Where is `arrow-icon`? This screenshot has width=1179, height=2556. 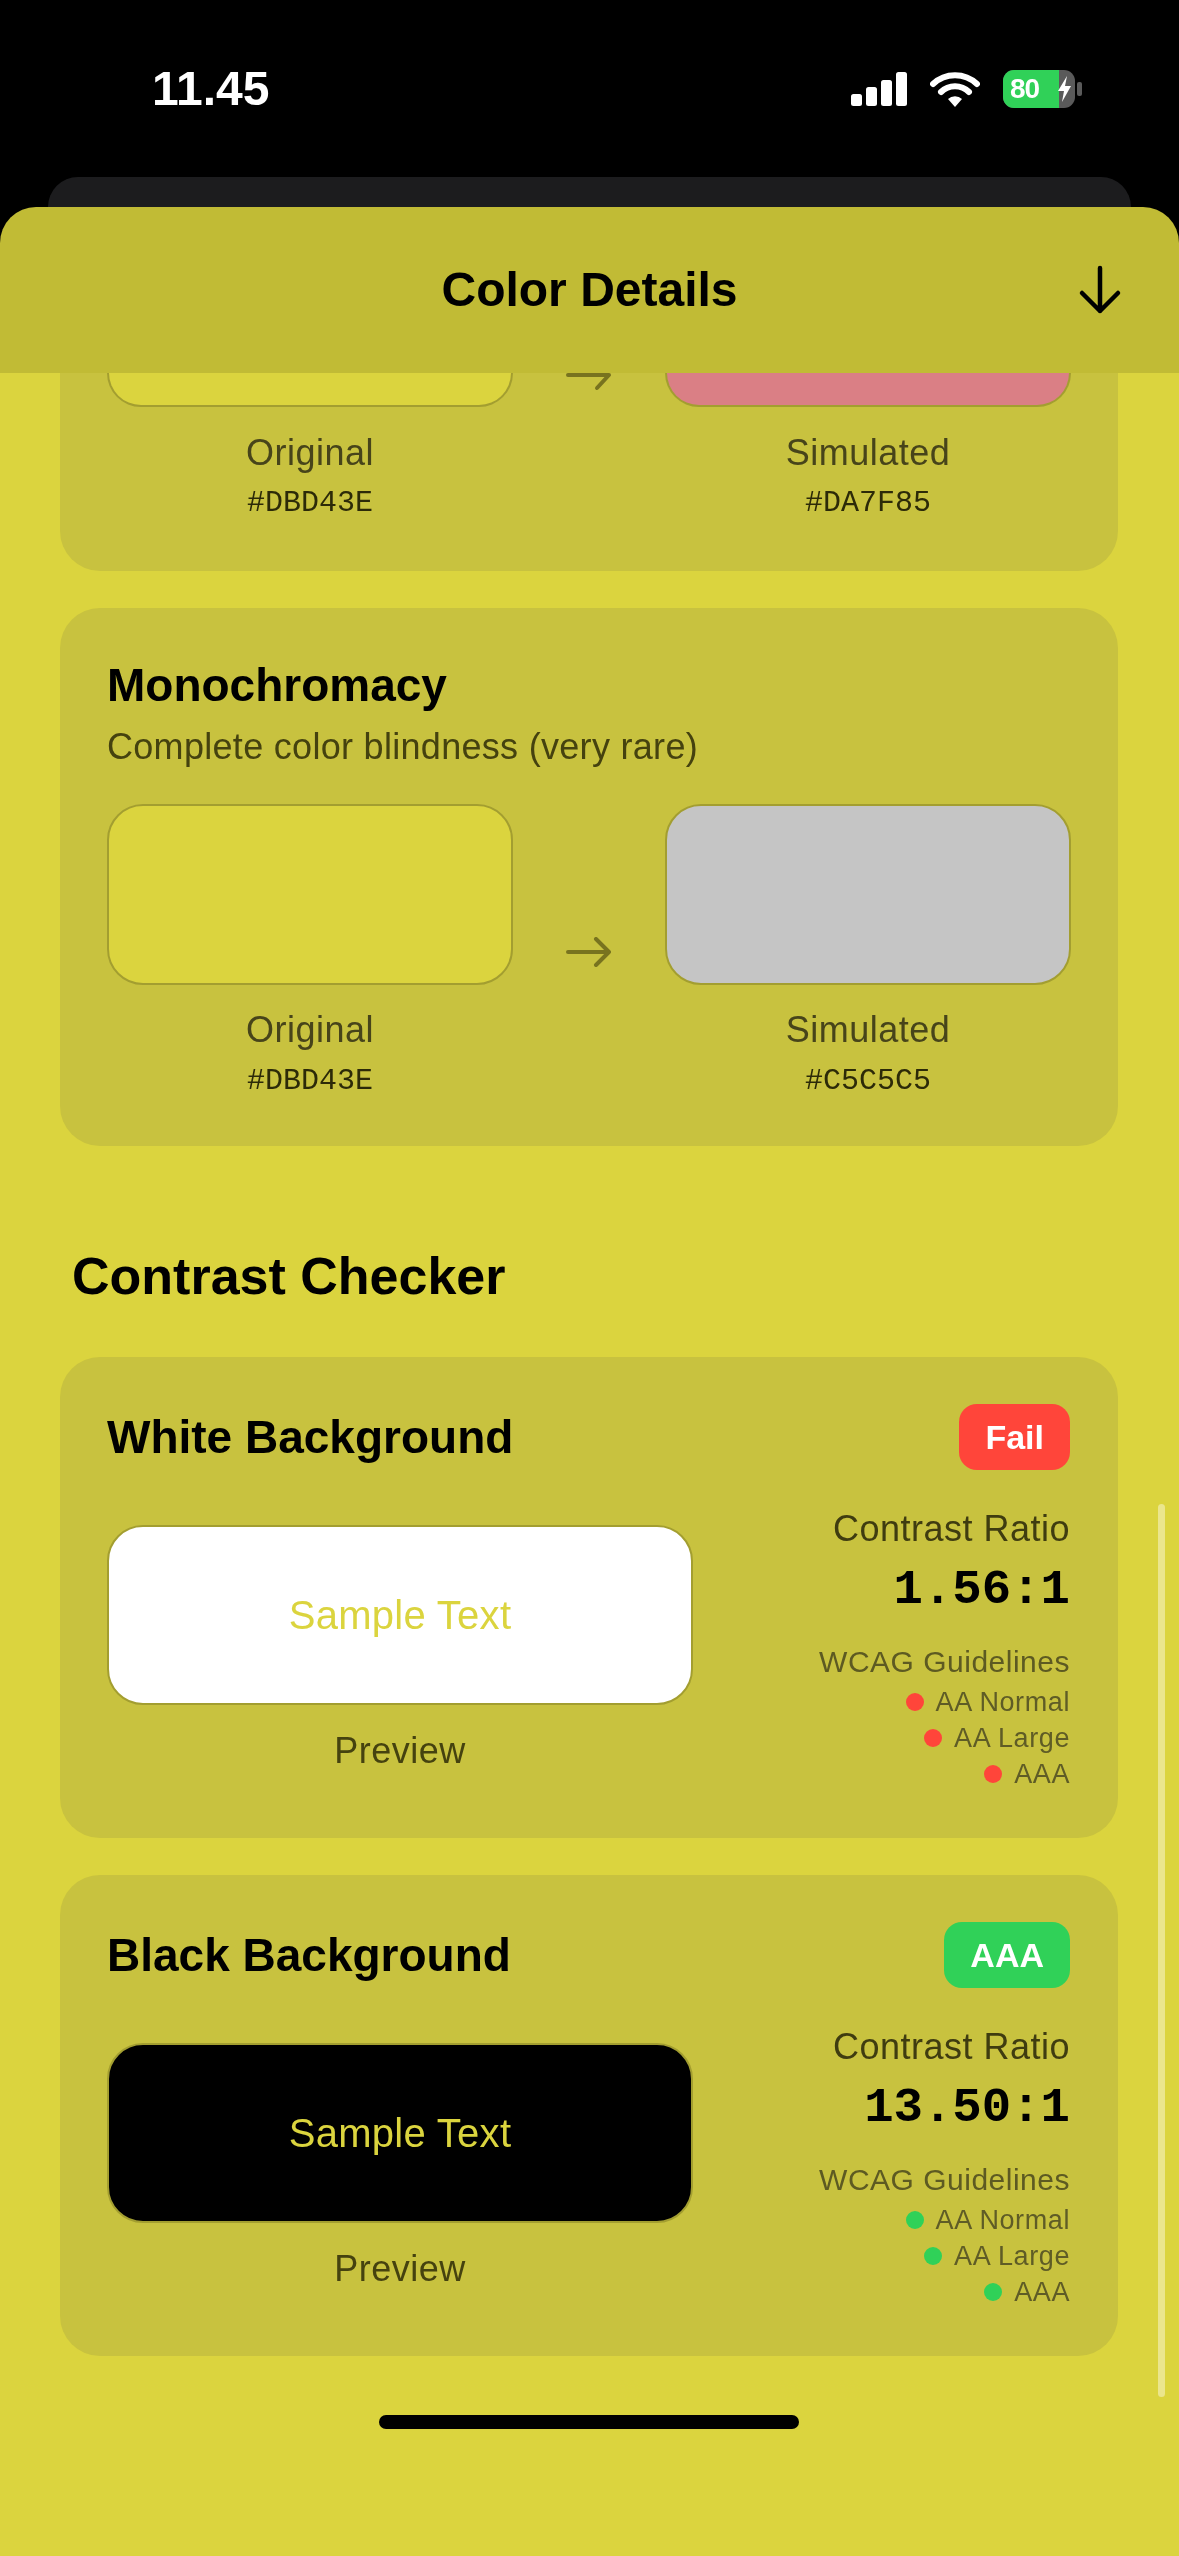
arrow-icon is located at coordinates (589, 951).